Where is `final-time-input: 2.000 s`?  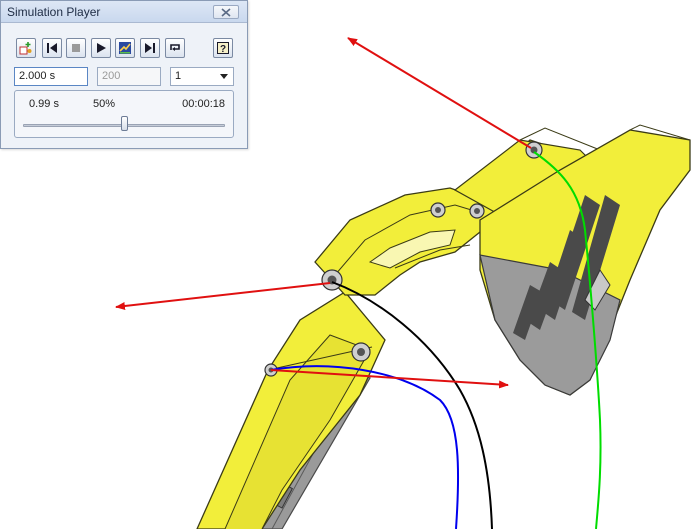
final-time-input: 2.000 s is located at coordinates (51, 76).